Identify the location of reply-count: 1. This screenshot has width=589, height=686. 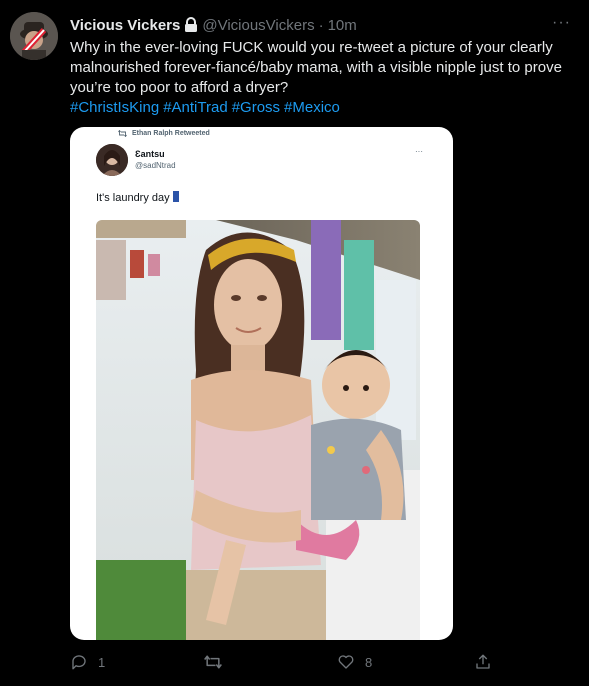
(102, 662).